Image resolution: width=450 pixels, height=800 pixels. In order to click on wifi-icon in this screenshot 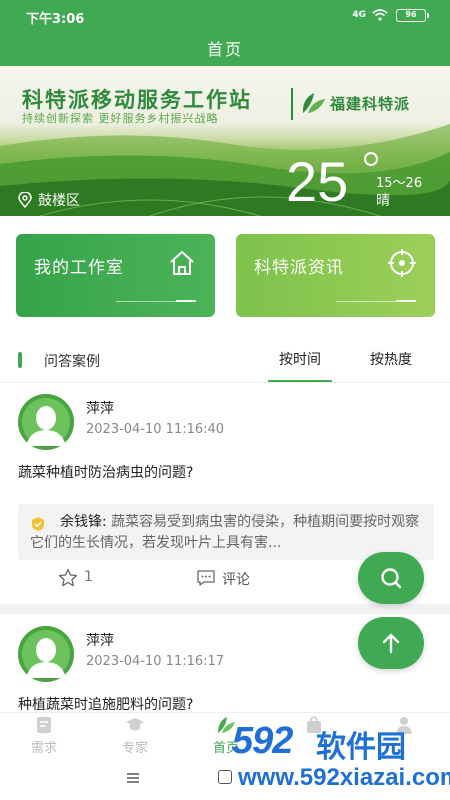, I will do `click(380, 15)`.